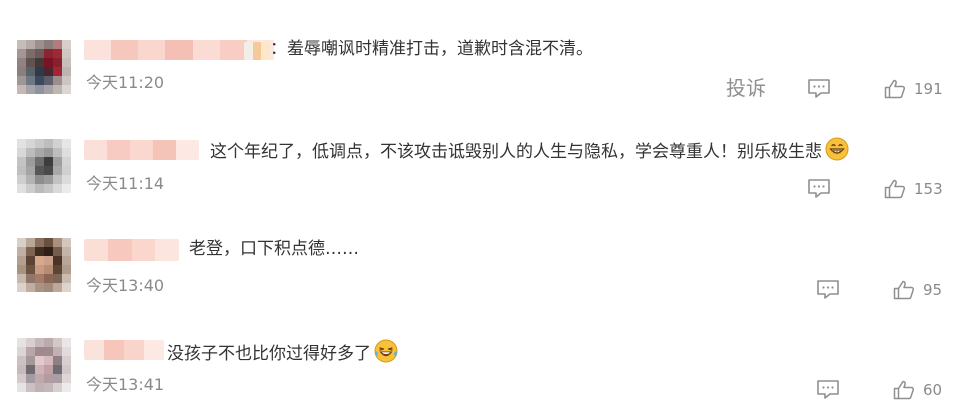  Describe the element at coordinates (917, 290) in the screenshot. I see `like-button: 95` at that location.